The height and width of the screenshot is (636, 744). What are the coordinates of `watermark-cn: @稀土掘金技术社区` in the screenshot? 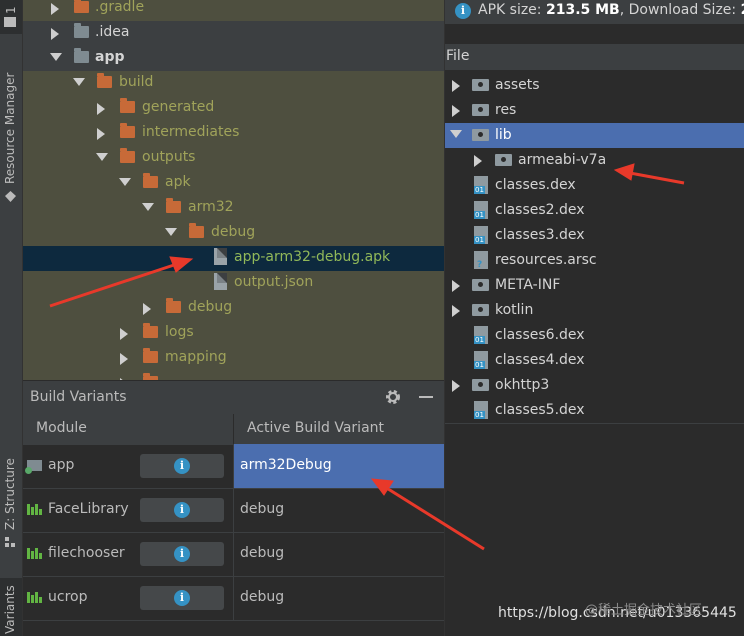 It's located at (643, 608).